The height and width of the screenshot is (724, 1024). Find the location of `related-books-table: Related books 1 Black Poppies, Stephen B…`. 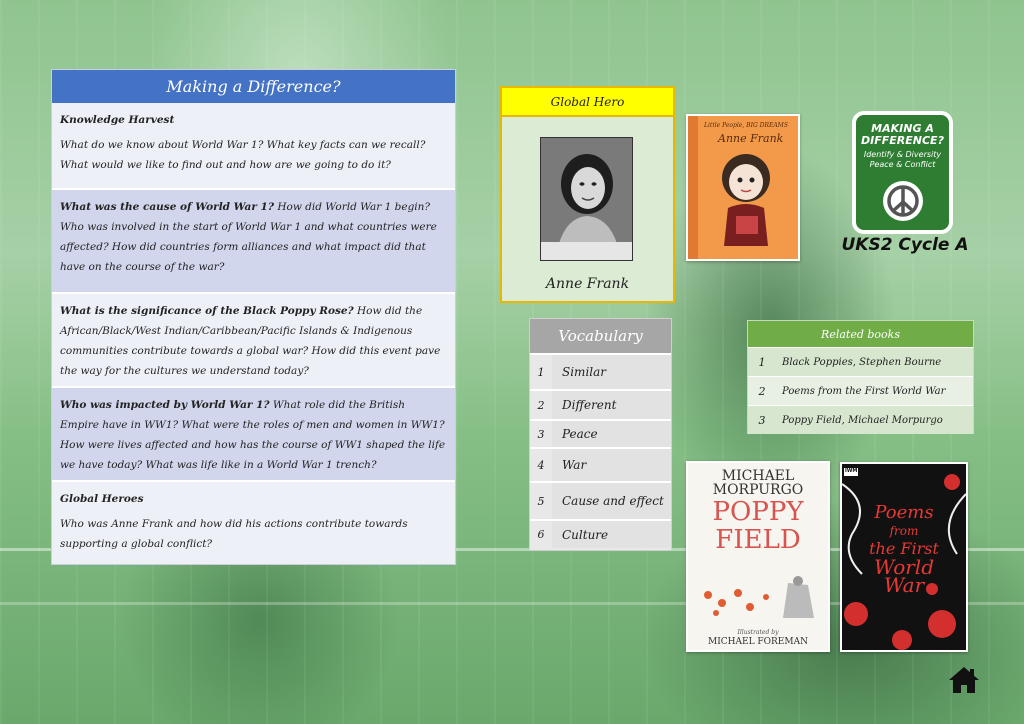

related-books-table: Related books 1 Black Poppies, Stephen B… is located at coordinates (860, 377).